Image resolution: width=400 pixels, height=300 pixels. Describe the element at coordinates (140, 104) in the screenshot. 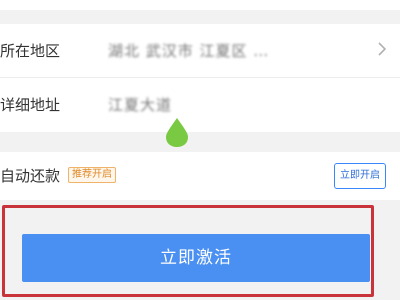

I see `detail-address-input: 江夏大道` at that location.